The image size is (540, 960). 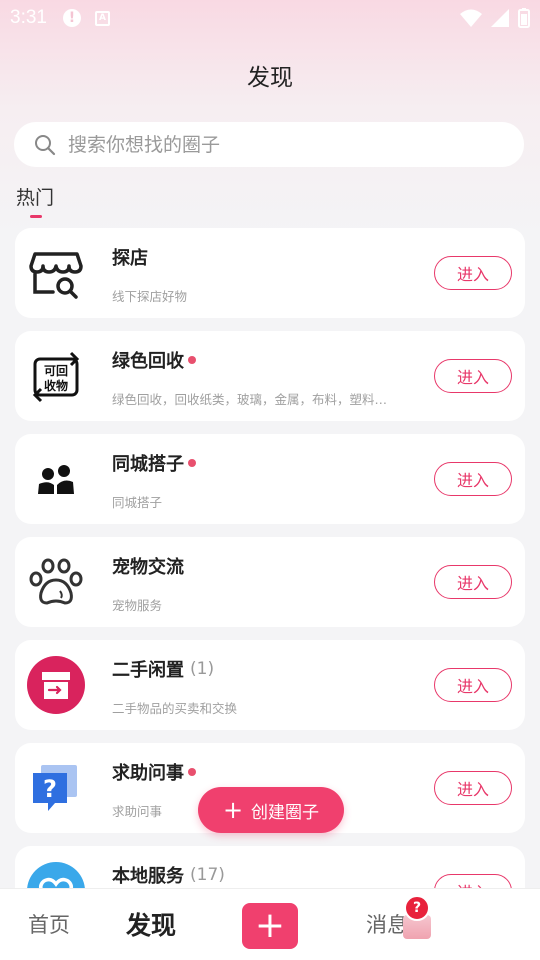 I want to click on card-name-text: 绿色回收, so click(x=148, y=361).